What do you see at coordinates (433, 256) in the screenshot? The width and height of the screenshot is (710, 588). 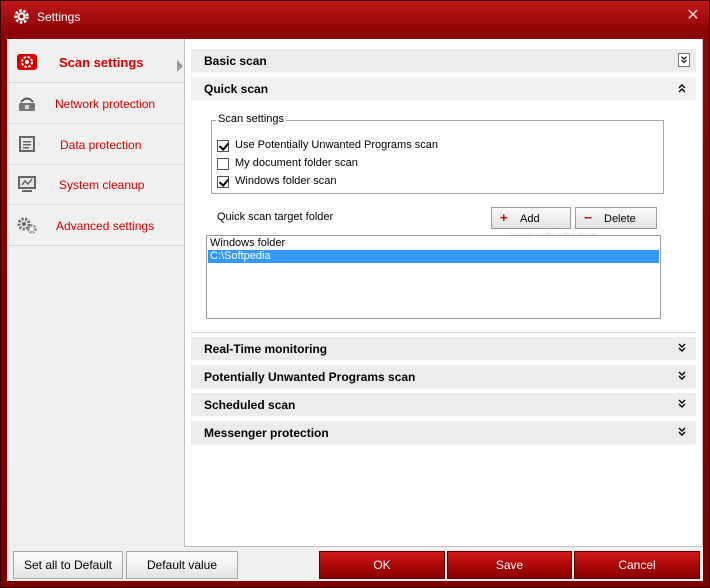 I see `list-item-selected: C:\Softpedia` at bounding box center [433, 256].